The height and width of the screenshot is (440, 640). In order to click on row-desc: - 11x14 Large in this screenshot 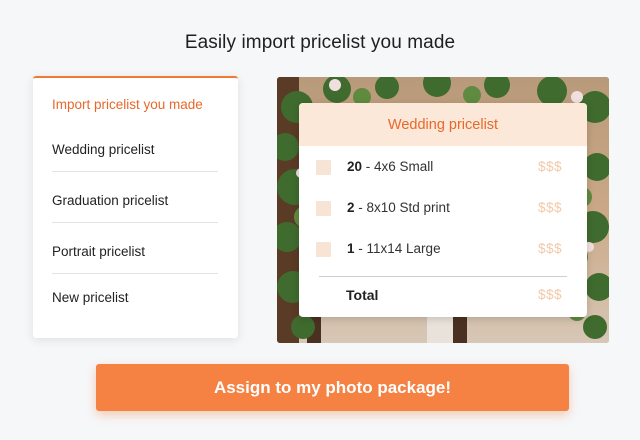, I will do `click(397, 248)`.